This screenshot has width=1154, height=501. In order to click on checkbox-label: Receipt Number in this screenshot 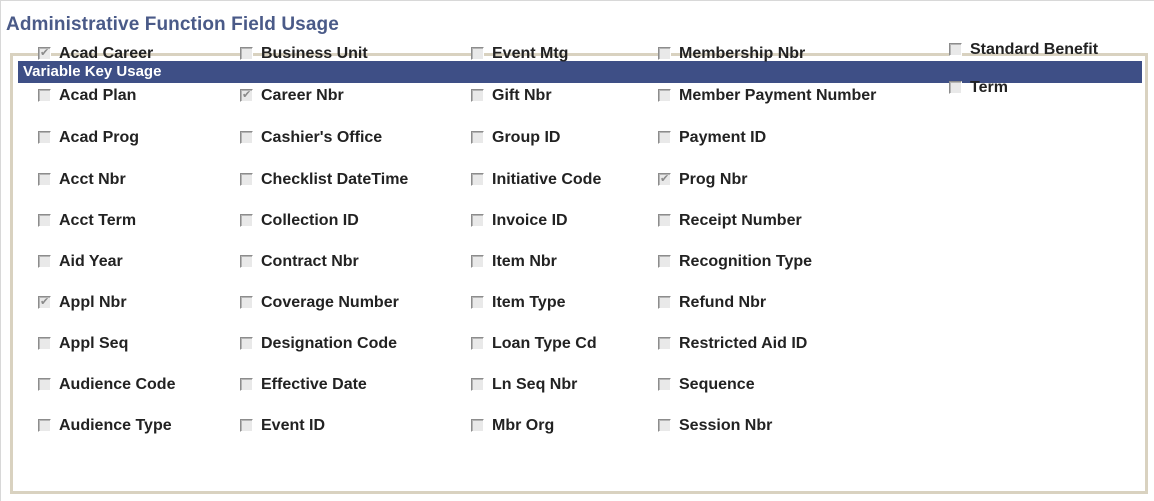, I will do `click(740, 220)`.